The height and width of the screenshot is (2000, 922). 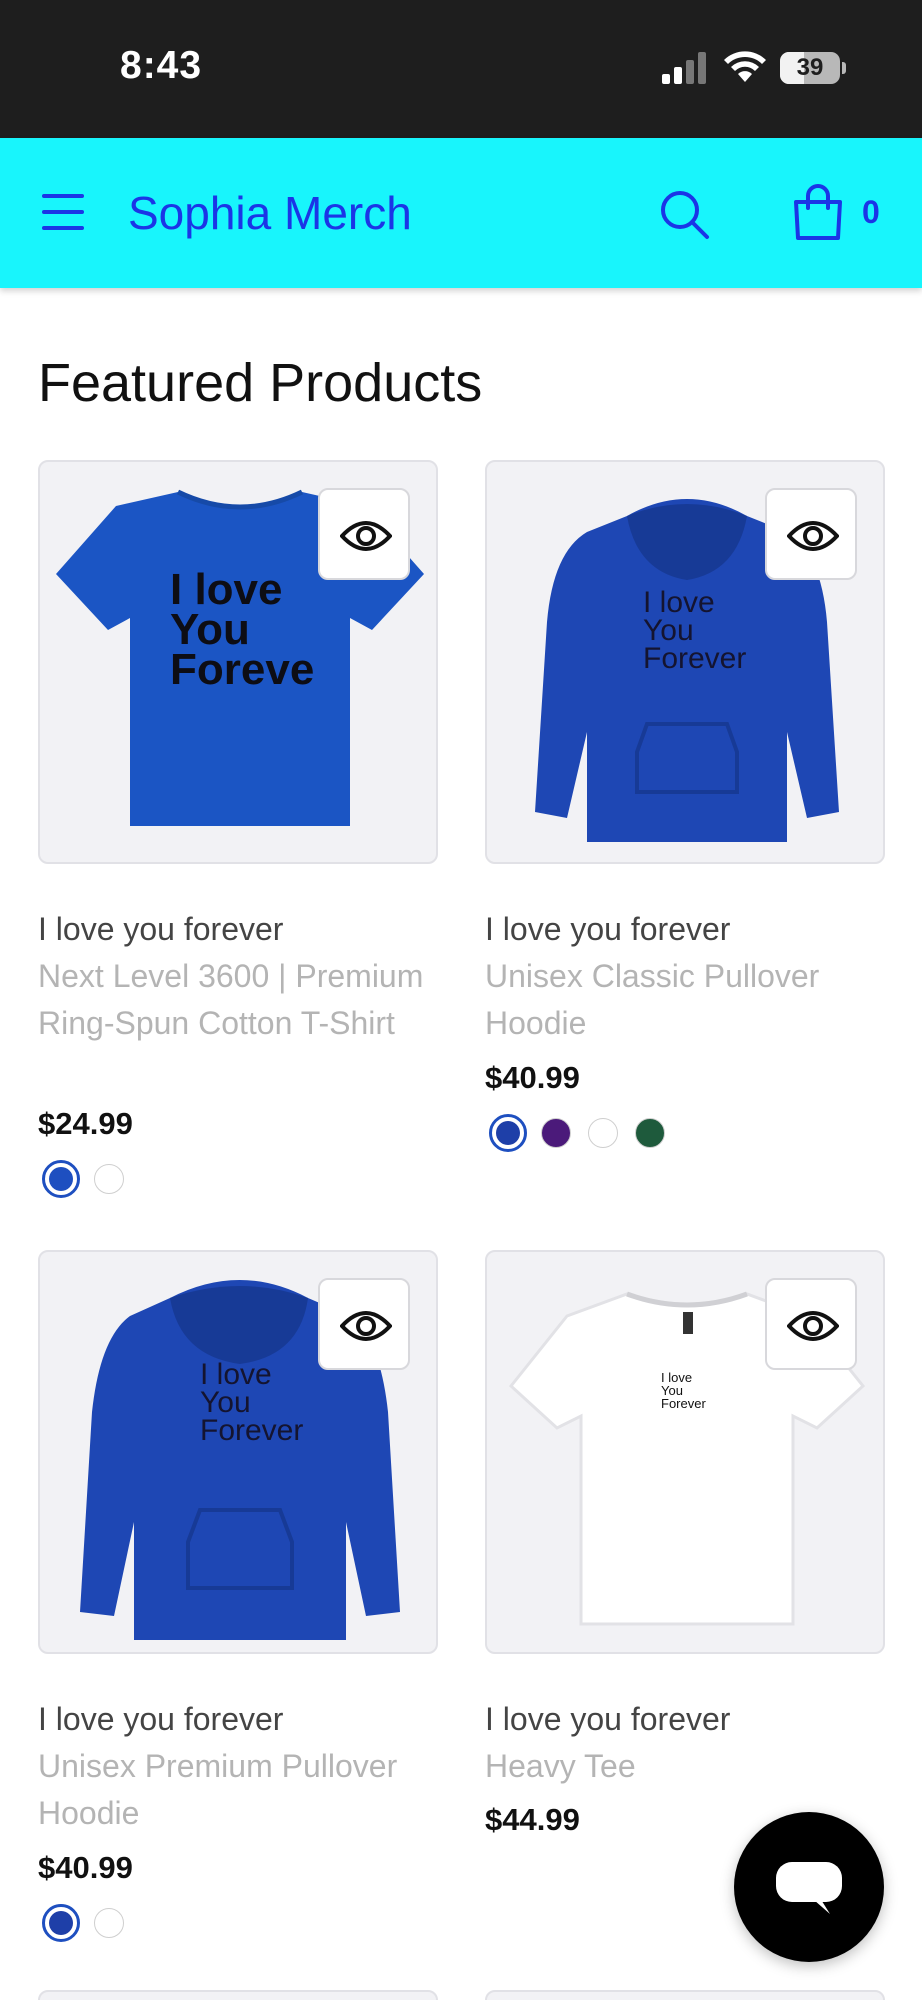 I want to click on battery-icon: 39, so click(x=813, y=68).